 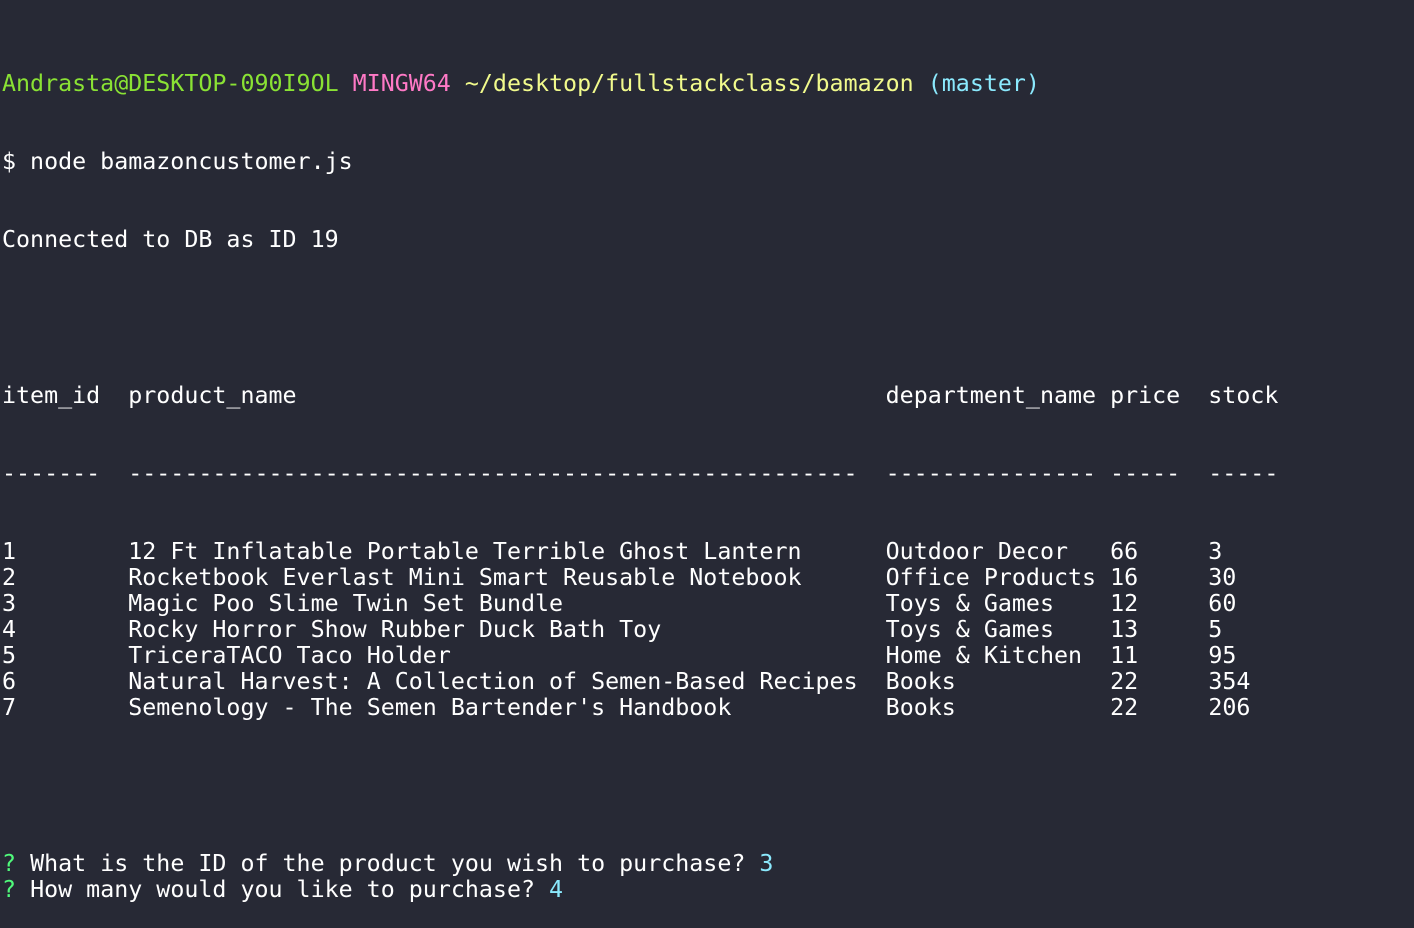 I want to click on cell-item-id: 1, so click(x=9, y=551).